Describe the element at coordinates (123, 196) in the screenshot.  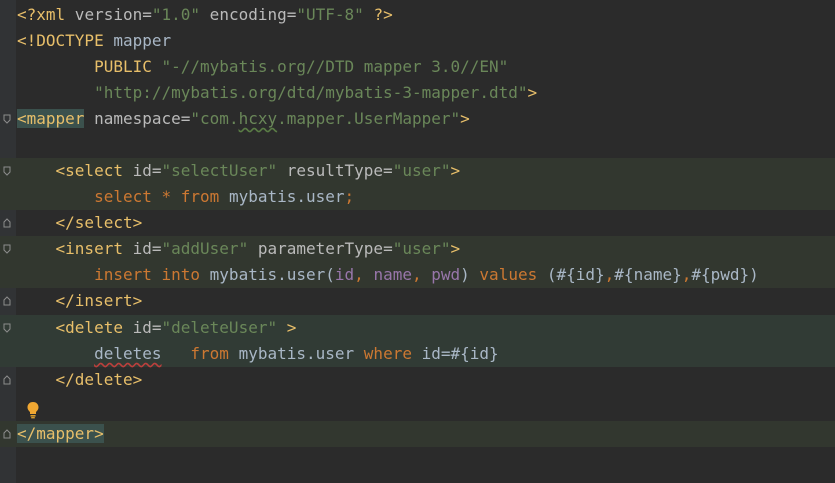
I see `code-token: select` at that location.